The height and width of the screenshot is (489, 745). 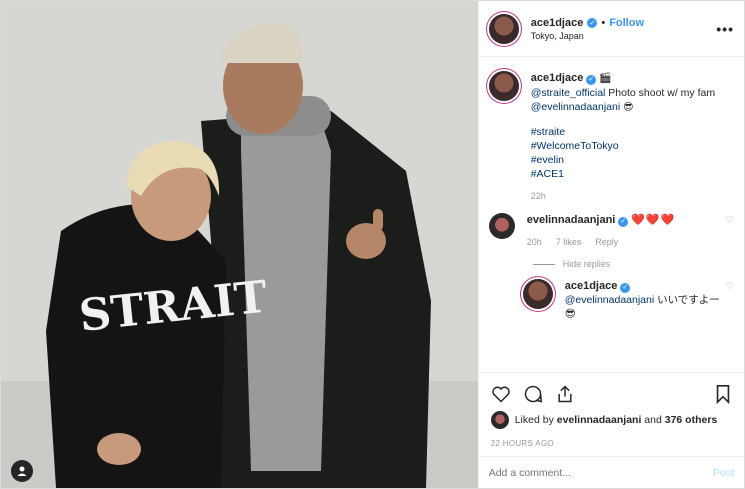 I want to click on caption-avatar, so click(x=503, y=86).